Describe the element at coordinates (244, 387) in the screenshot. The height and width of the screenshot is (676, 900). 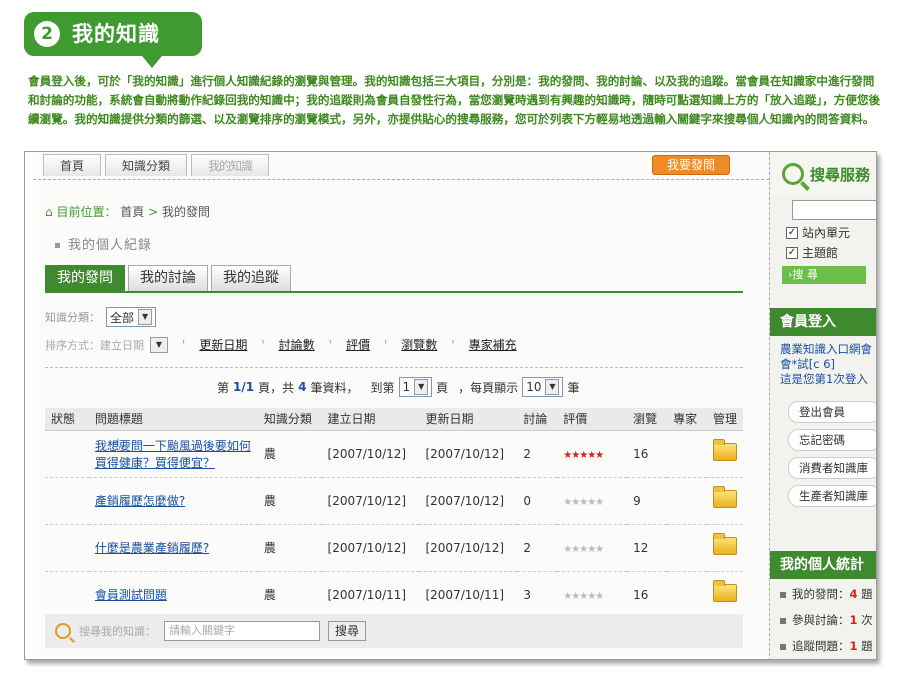
I see `page-indicator: 1/1` at that location.